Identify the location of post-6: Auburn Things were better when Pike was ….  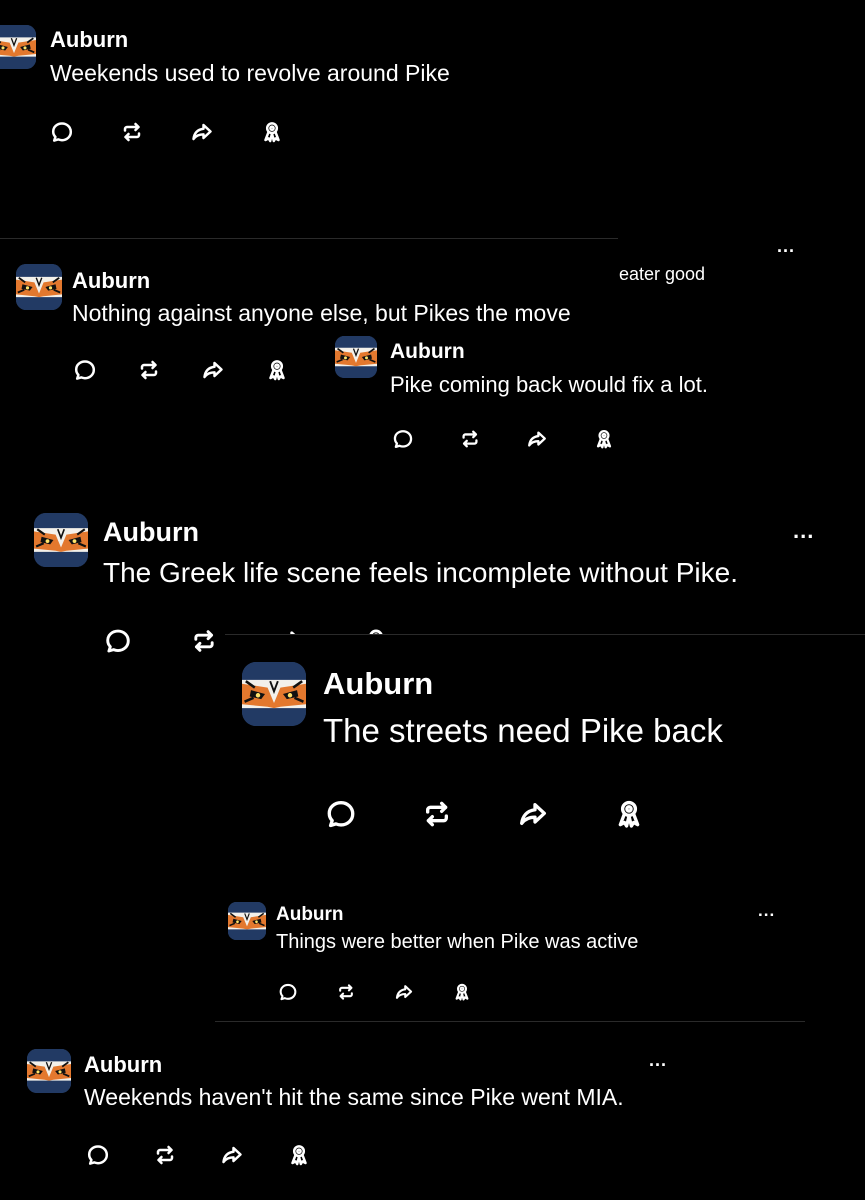
(510, 954).